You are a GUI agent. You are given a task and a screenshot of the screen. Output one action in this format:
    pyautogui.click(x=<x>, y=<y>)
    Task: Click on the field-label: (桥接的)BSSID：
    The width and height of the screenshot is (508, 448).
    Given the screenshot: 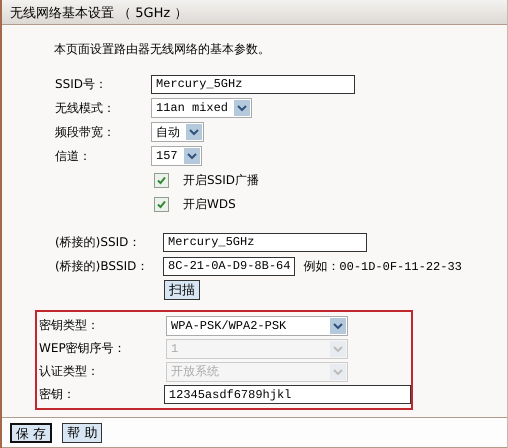 What is the action you would take?
    pyautogui.click(x=102, y=266)
    